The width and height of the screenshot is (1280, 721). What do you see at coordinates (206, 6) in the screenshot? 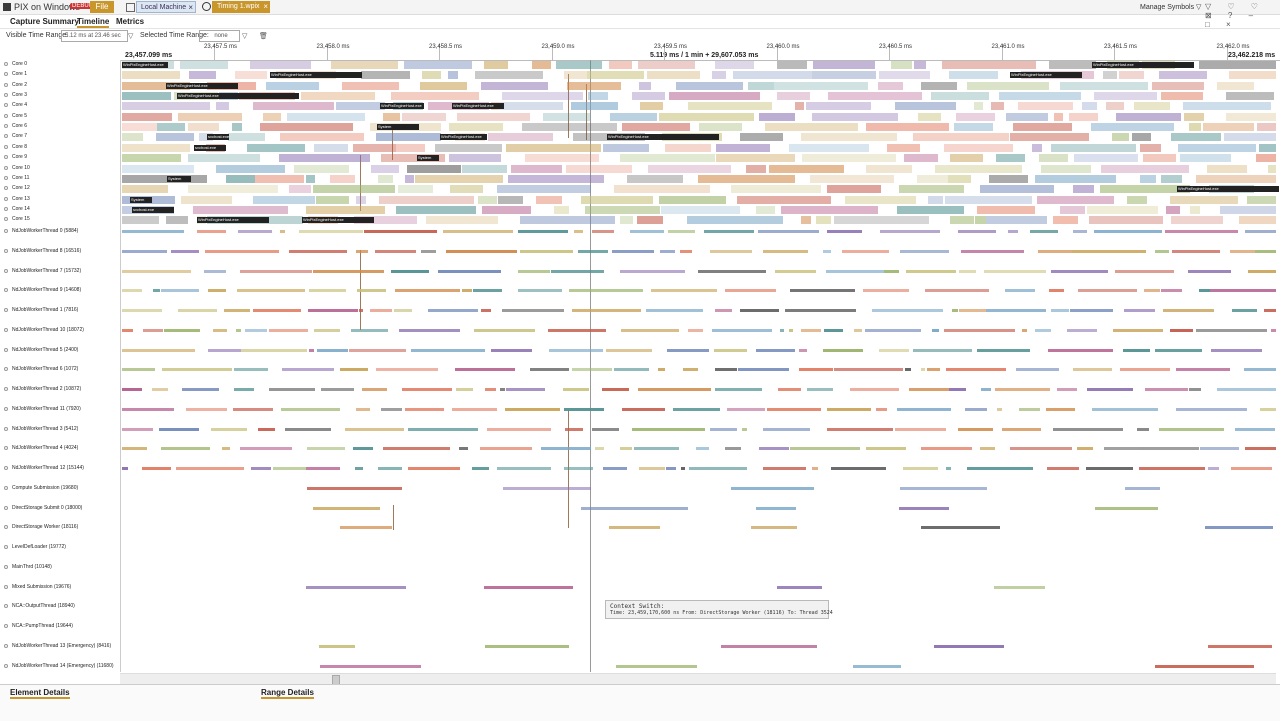
I see `record-icon` at bounding box center [206, 6].